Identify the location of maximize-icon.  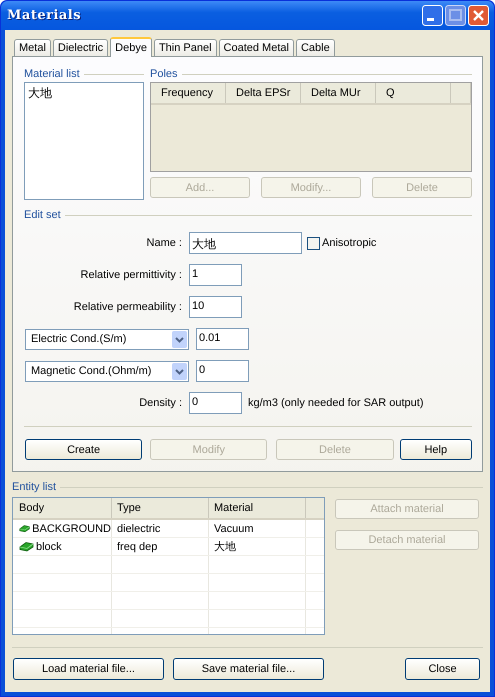
(455, 15).